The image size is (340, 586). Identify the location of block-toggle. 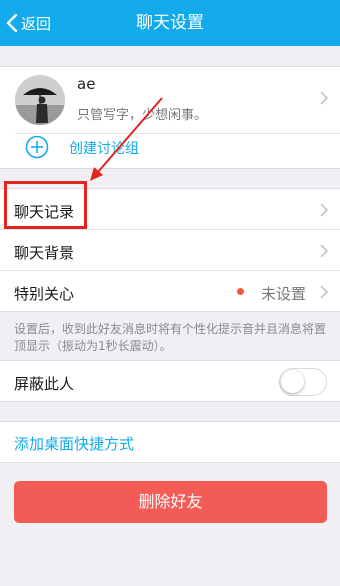
(303, 382).